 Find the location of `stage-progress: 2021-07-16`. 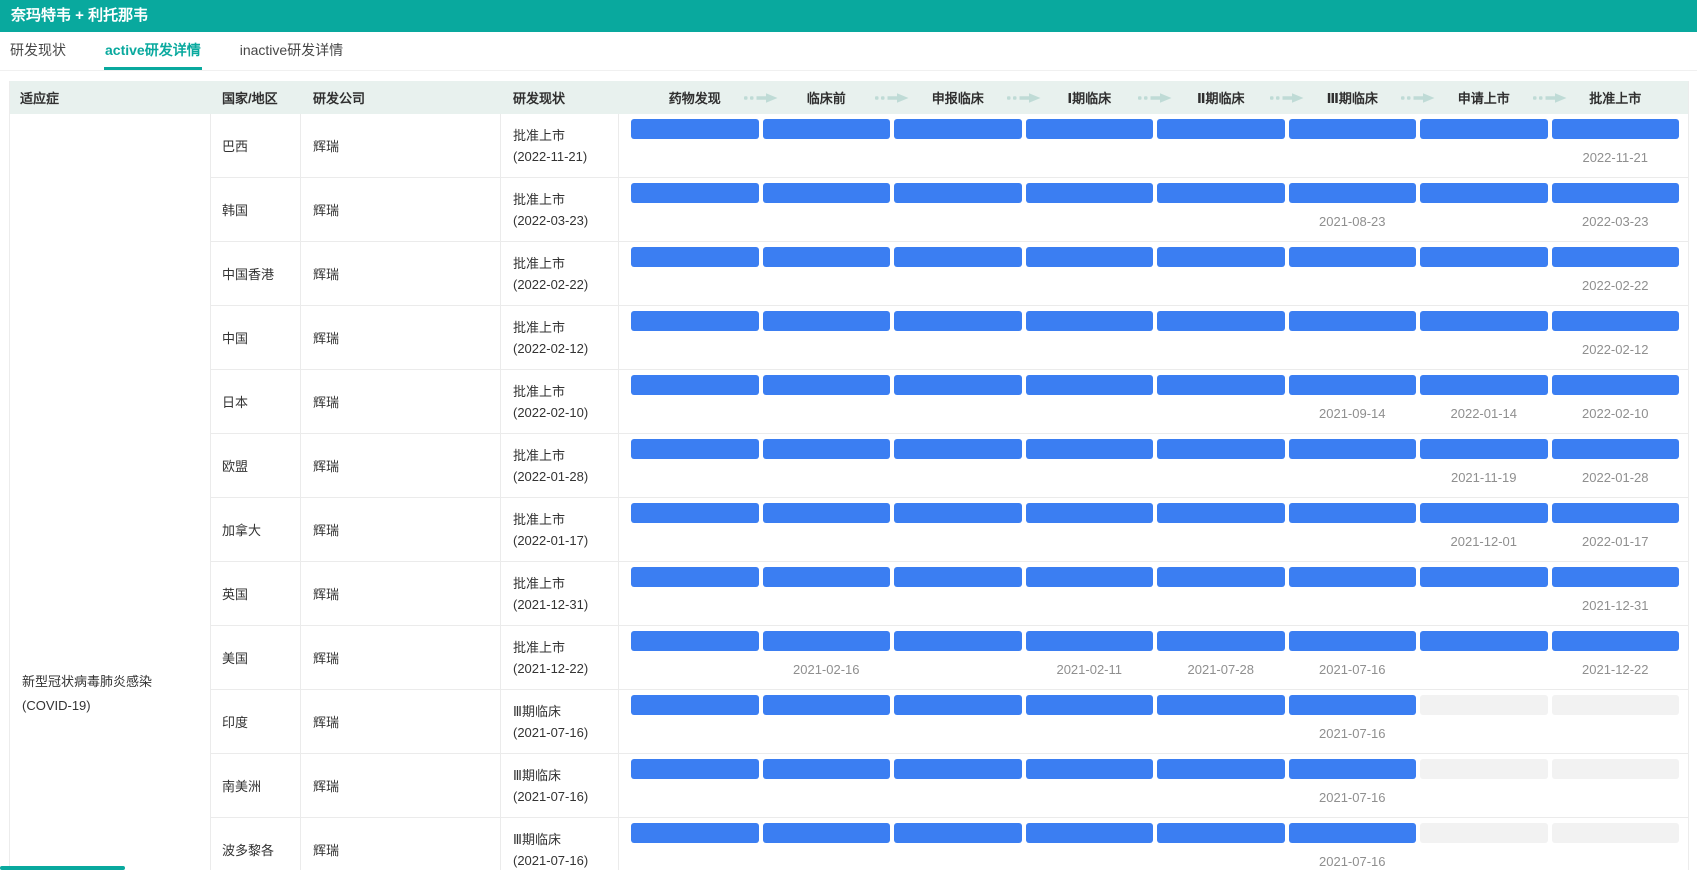

stage-progress: 2021-07-16 is located at coordinates (1153, 721).